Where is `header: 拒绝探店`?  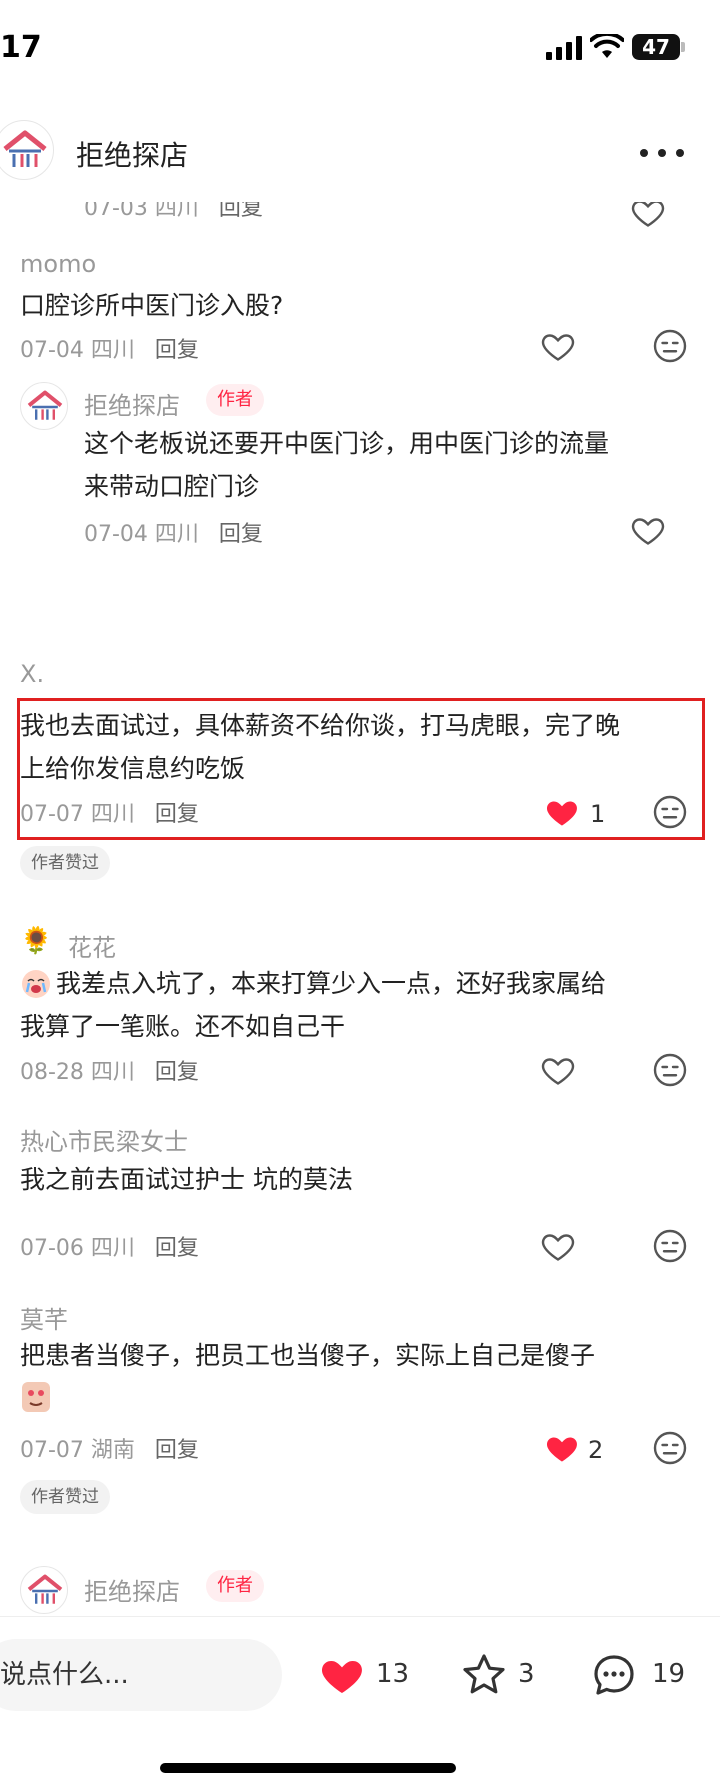
header: 拒绝探店 is located at coordinates (360, 157).